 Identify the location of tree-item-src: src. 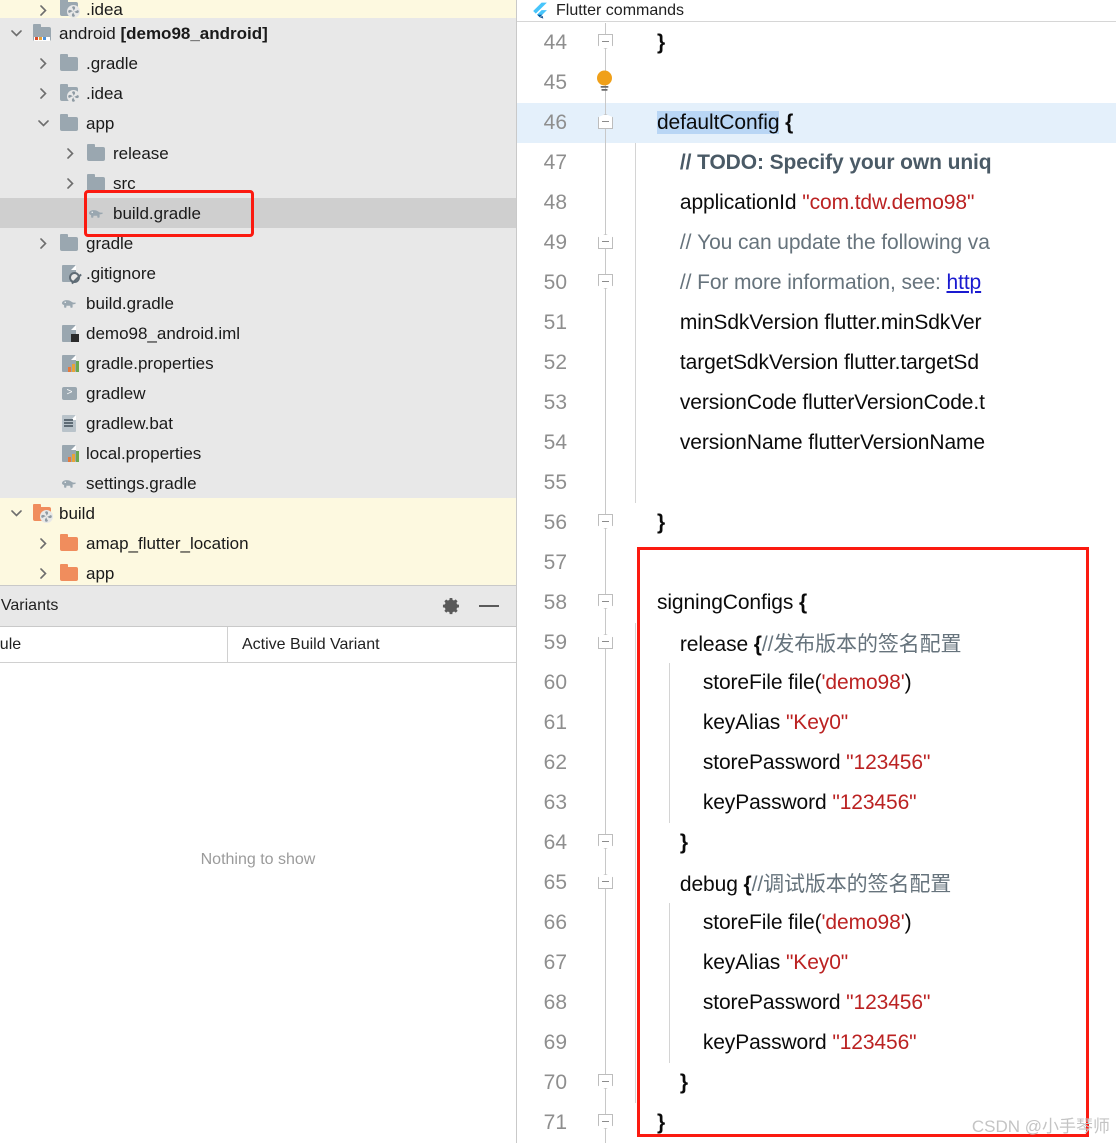
(258, 183).